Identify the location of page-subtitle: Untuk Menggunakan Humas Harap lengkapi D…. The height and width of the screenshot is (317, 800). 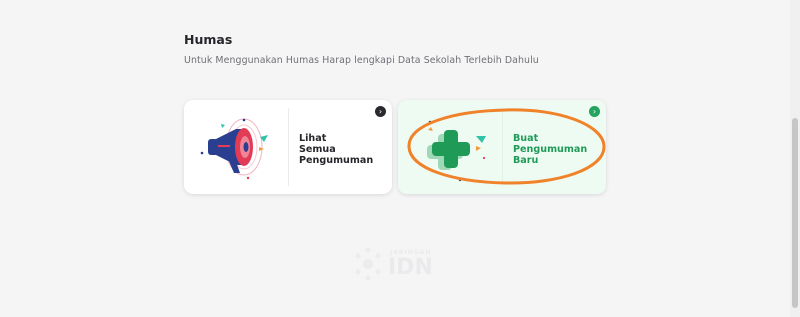
(361, 60).